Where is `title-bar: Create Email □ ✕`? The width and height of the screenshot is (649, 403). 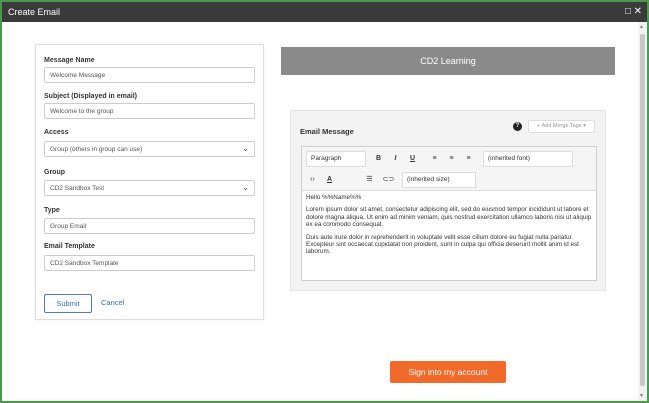
title-bar: Create Email □ ✕ is located at coordinates (324, 12).